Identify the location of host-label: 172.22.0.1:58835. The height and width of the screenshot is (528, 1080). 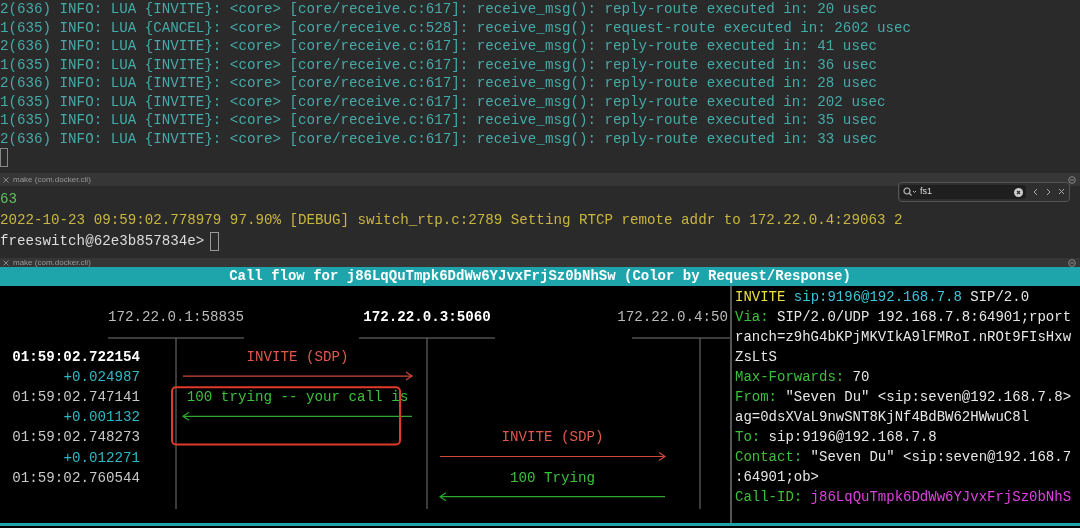
(176, 317).